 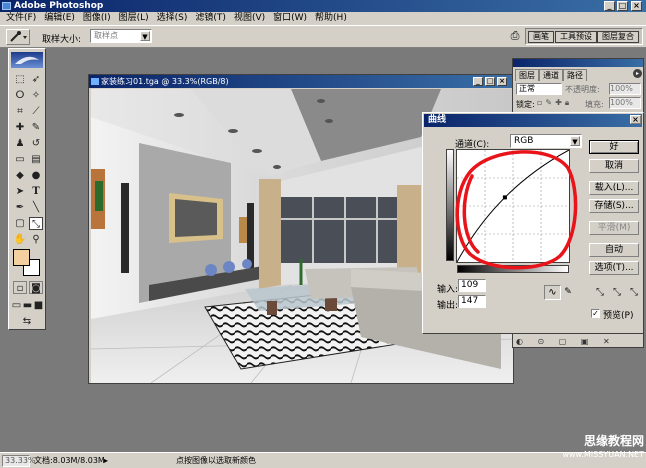 I want to click on black-eyedropper-icon: ⤡, so click(x=600, y=293).